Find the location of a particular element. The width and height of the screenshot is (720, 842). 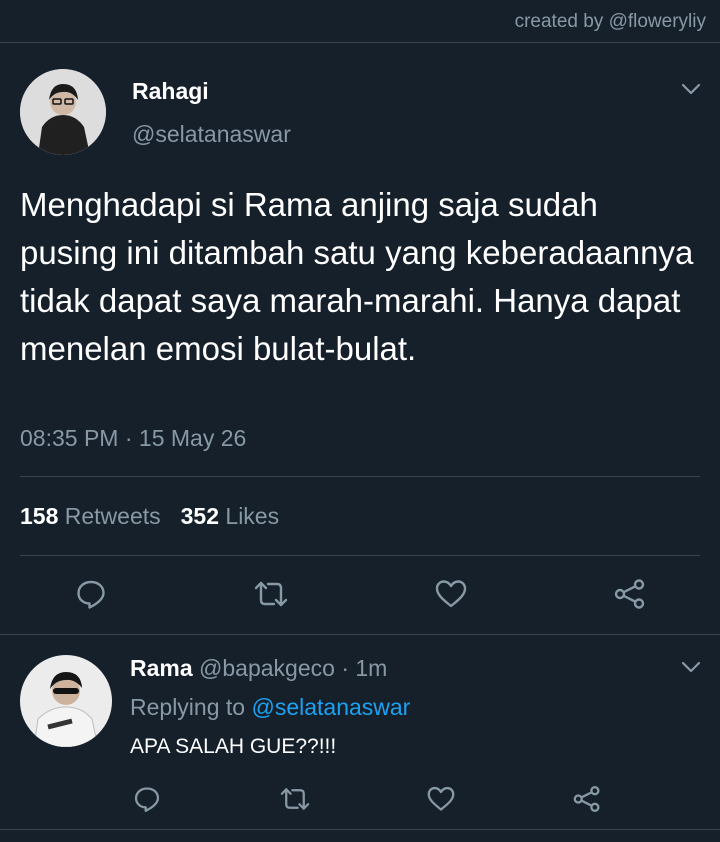

tweet-time: 08:35 PM is located at coordinates (69, 438).